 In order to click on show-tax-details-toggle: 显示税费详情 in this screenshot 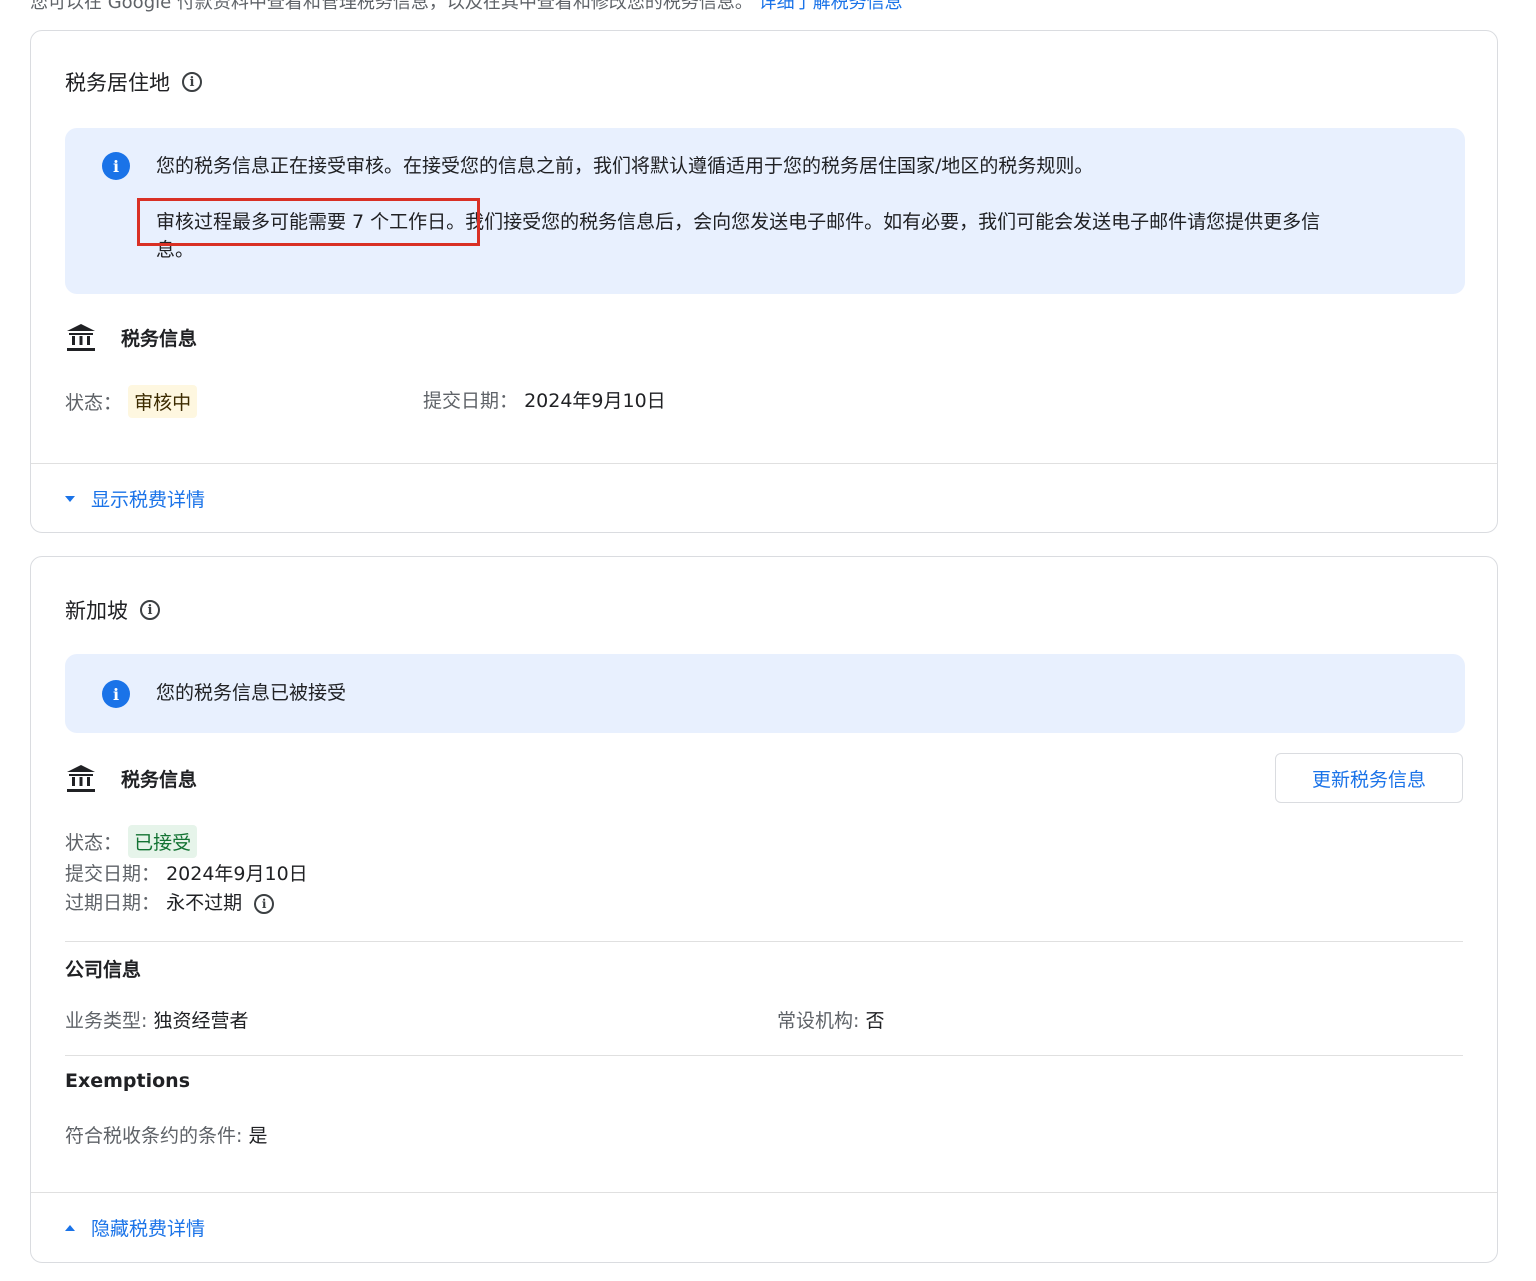, I will do `click(135, 498)`.